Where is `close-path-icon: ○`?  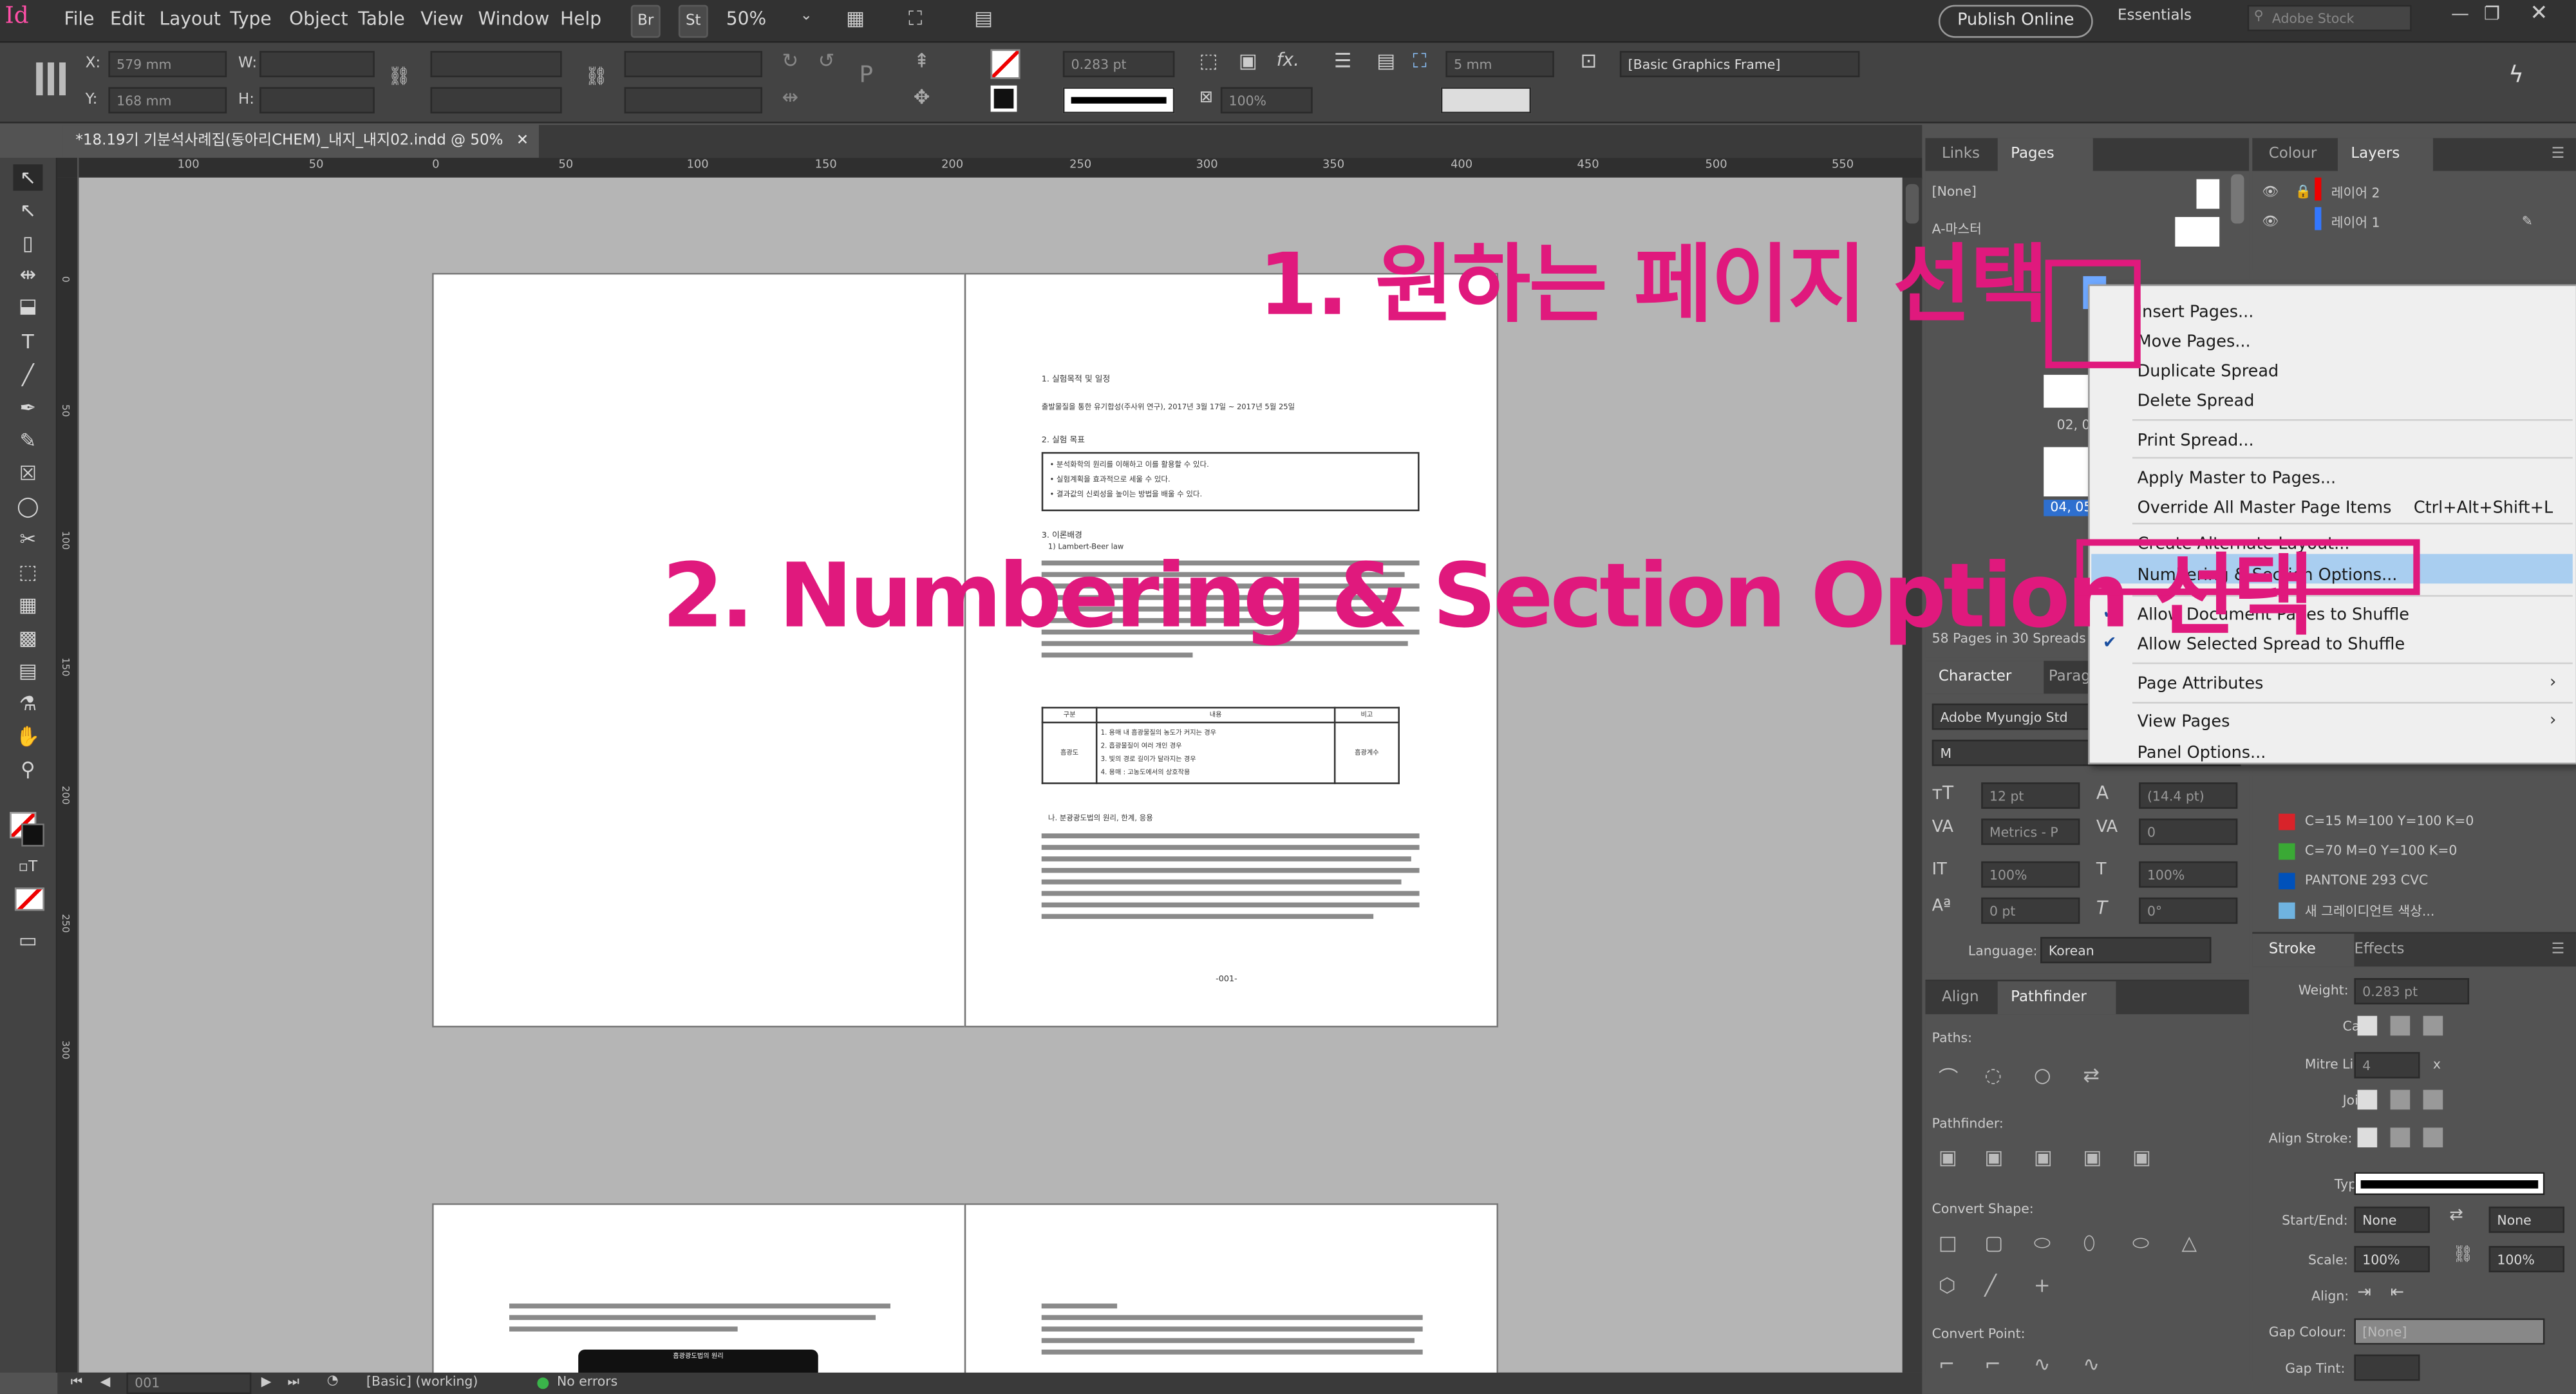
close-path-icon: ○ is located at coordinates (2042, 1075).